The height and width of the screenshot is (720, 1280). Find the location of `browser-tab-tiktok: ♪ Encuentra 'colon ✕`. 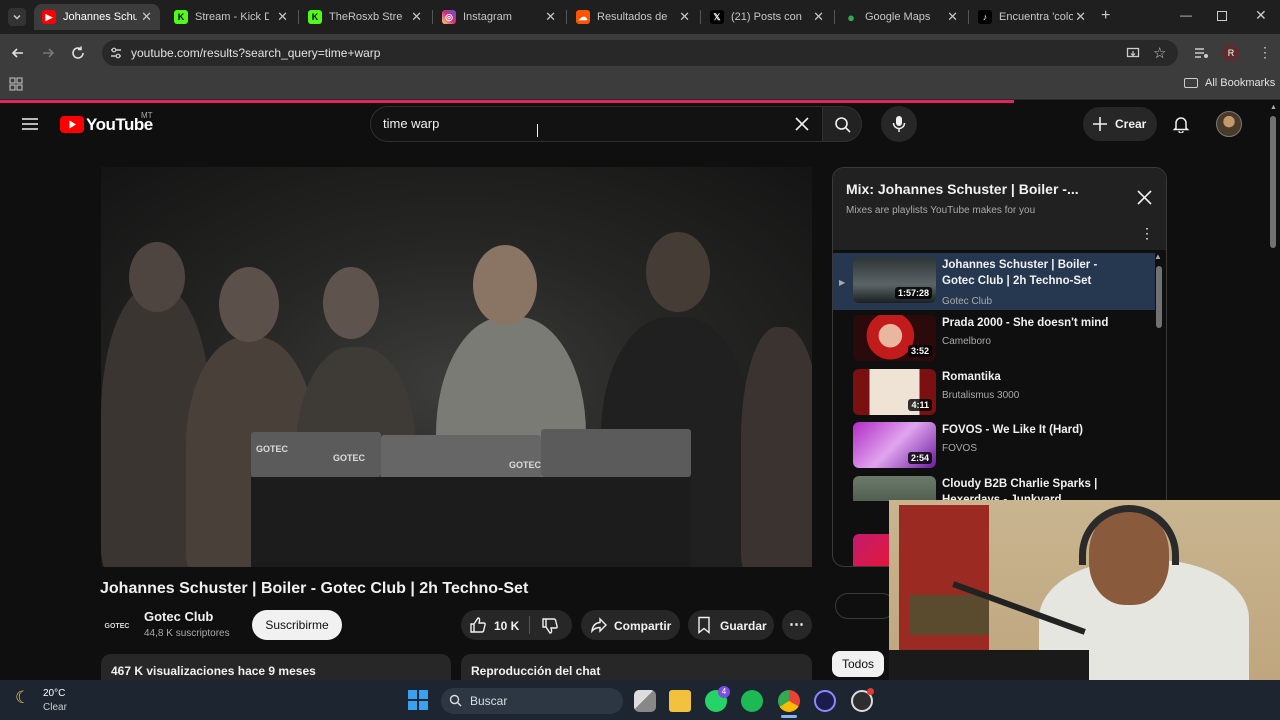

browser-tab-tiktok: ♪ Encuentra 'colon ✕ is located at coordinates (1032, 17).